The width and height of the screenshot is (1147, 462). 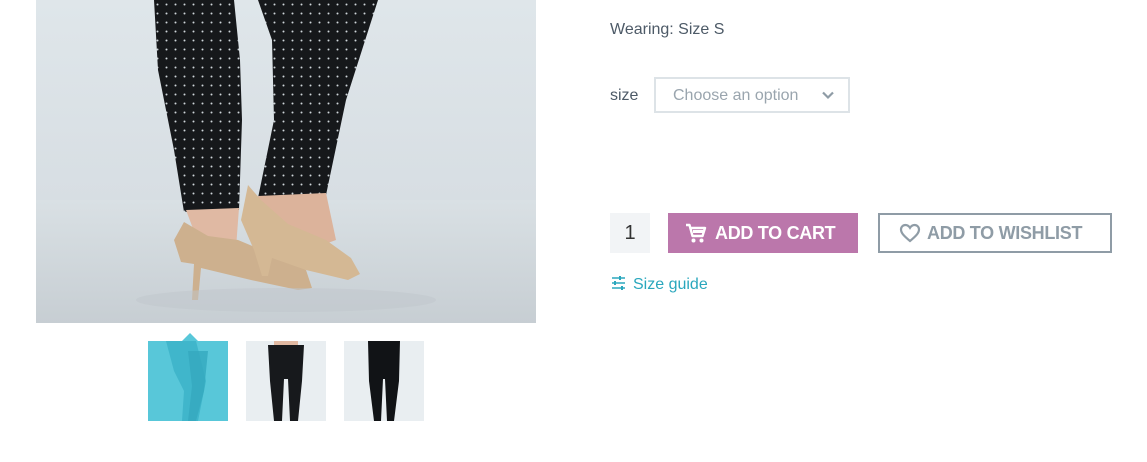 What do you see at coordinates (696, 233) in the screenshot?
I see `cart-icon` at bounding box center [696, 233].